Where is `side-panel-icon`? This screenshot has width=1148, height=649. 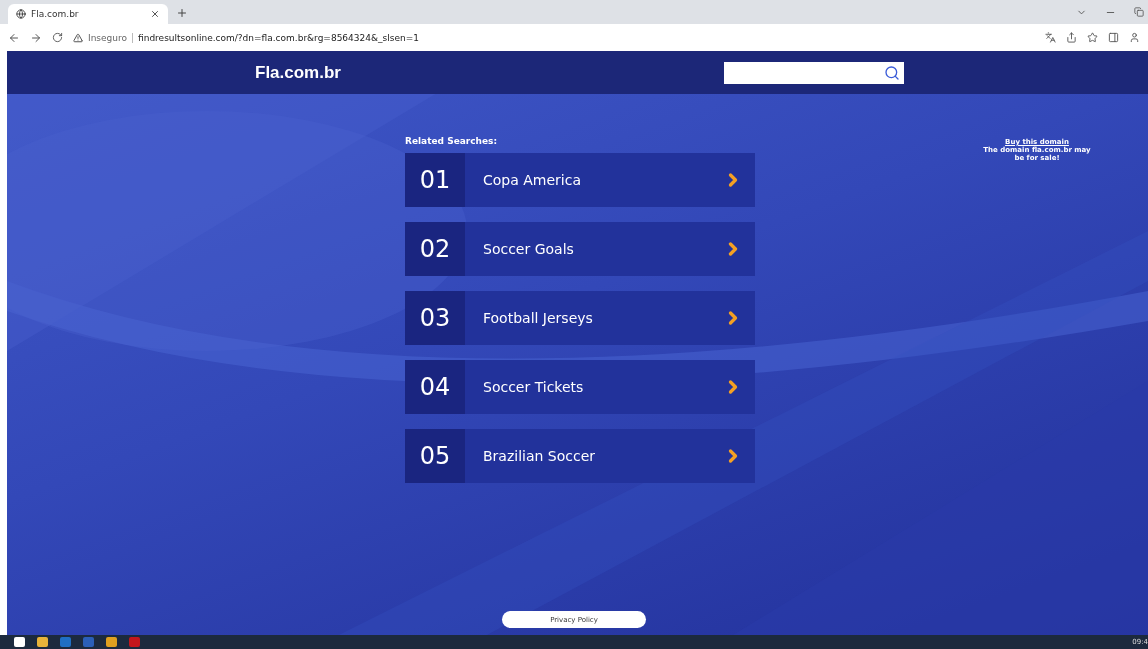 side-panel-icon is located at coordinates (1113, 37).